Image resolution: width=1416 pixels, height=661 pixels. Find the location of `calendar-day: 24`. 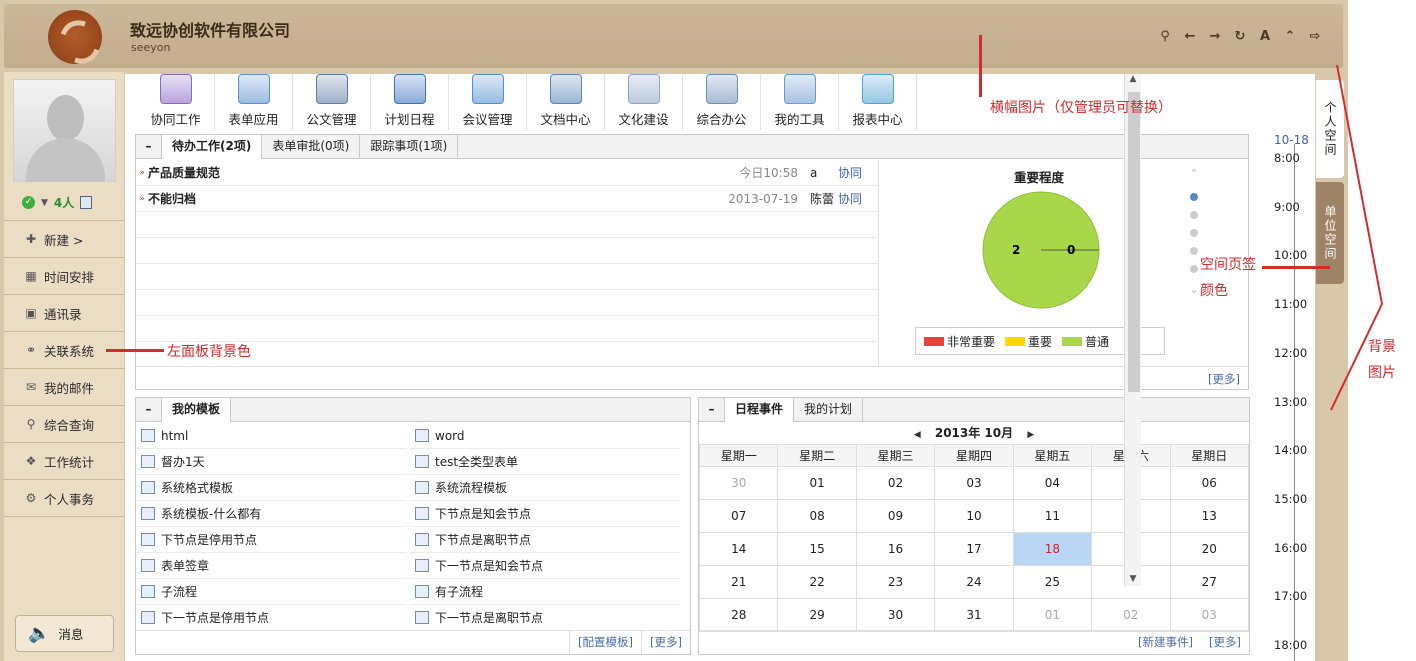

calendar-day: 24 is located at coordinates (974, 582).